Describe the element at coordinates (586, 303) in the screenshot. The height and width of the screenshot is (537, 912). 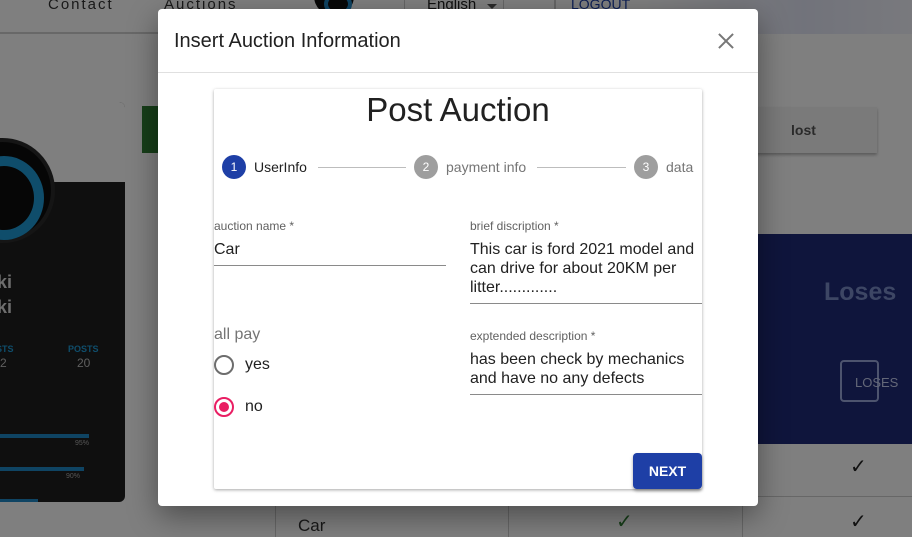
I see `brief-description-underline` at that location.